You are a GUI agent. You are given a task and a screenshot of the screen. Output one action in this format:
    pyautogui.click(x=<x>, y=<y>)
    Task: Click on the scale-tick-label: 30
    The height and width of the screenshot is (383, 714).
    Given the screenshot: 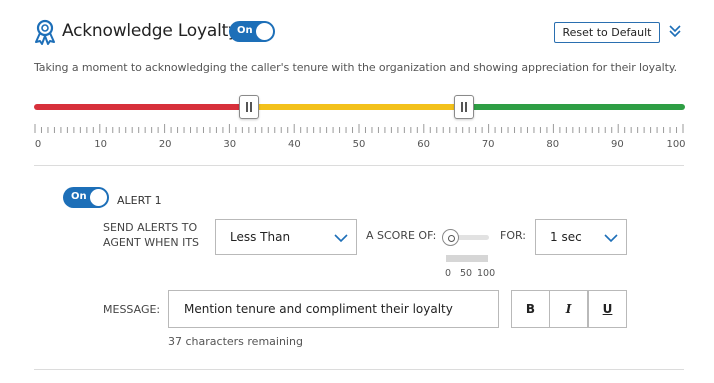 What is the action you would take?
    pyautogui.click(x=230, y=144)
    